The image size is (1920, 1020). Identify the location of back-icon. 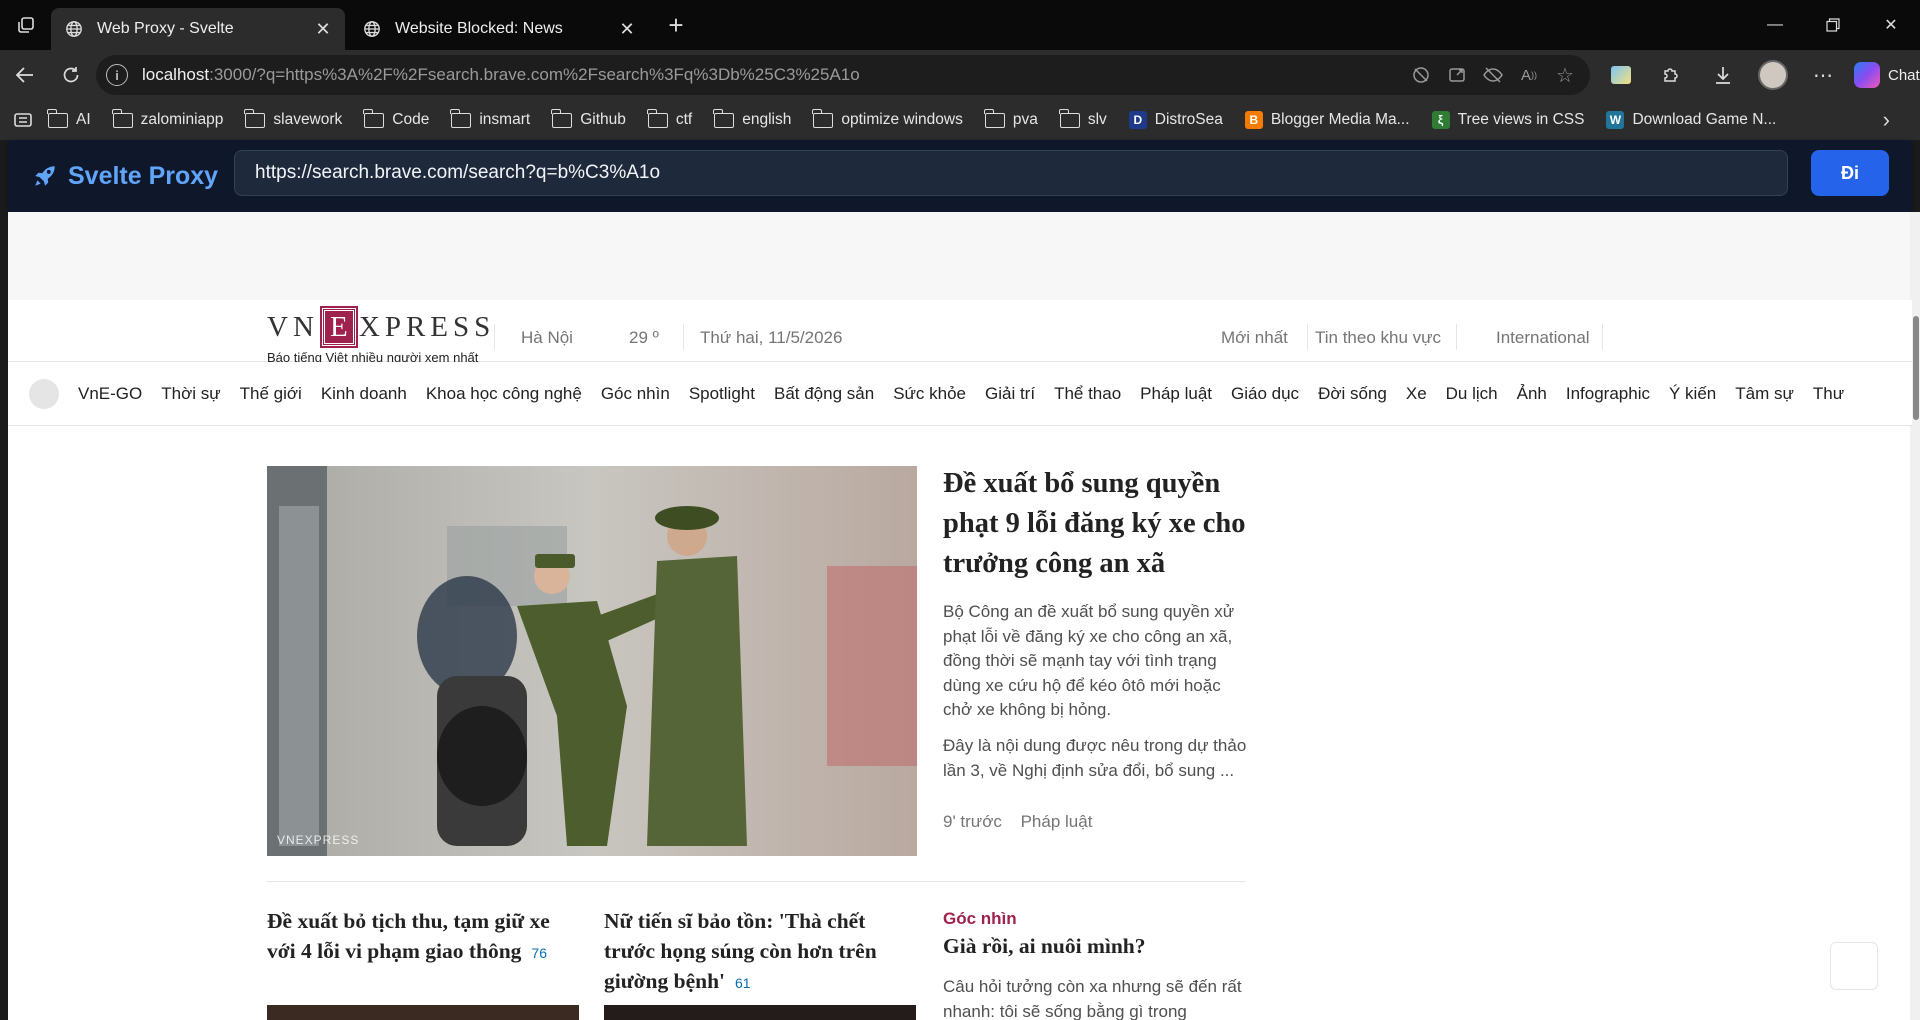
(25, 75).